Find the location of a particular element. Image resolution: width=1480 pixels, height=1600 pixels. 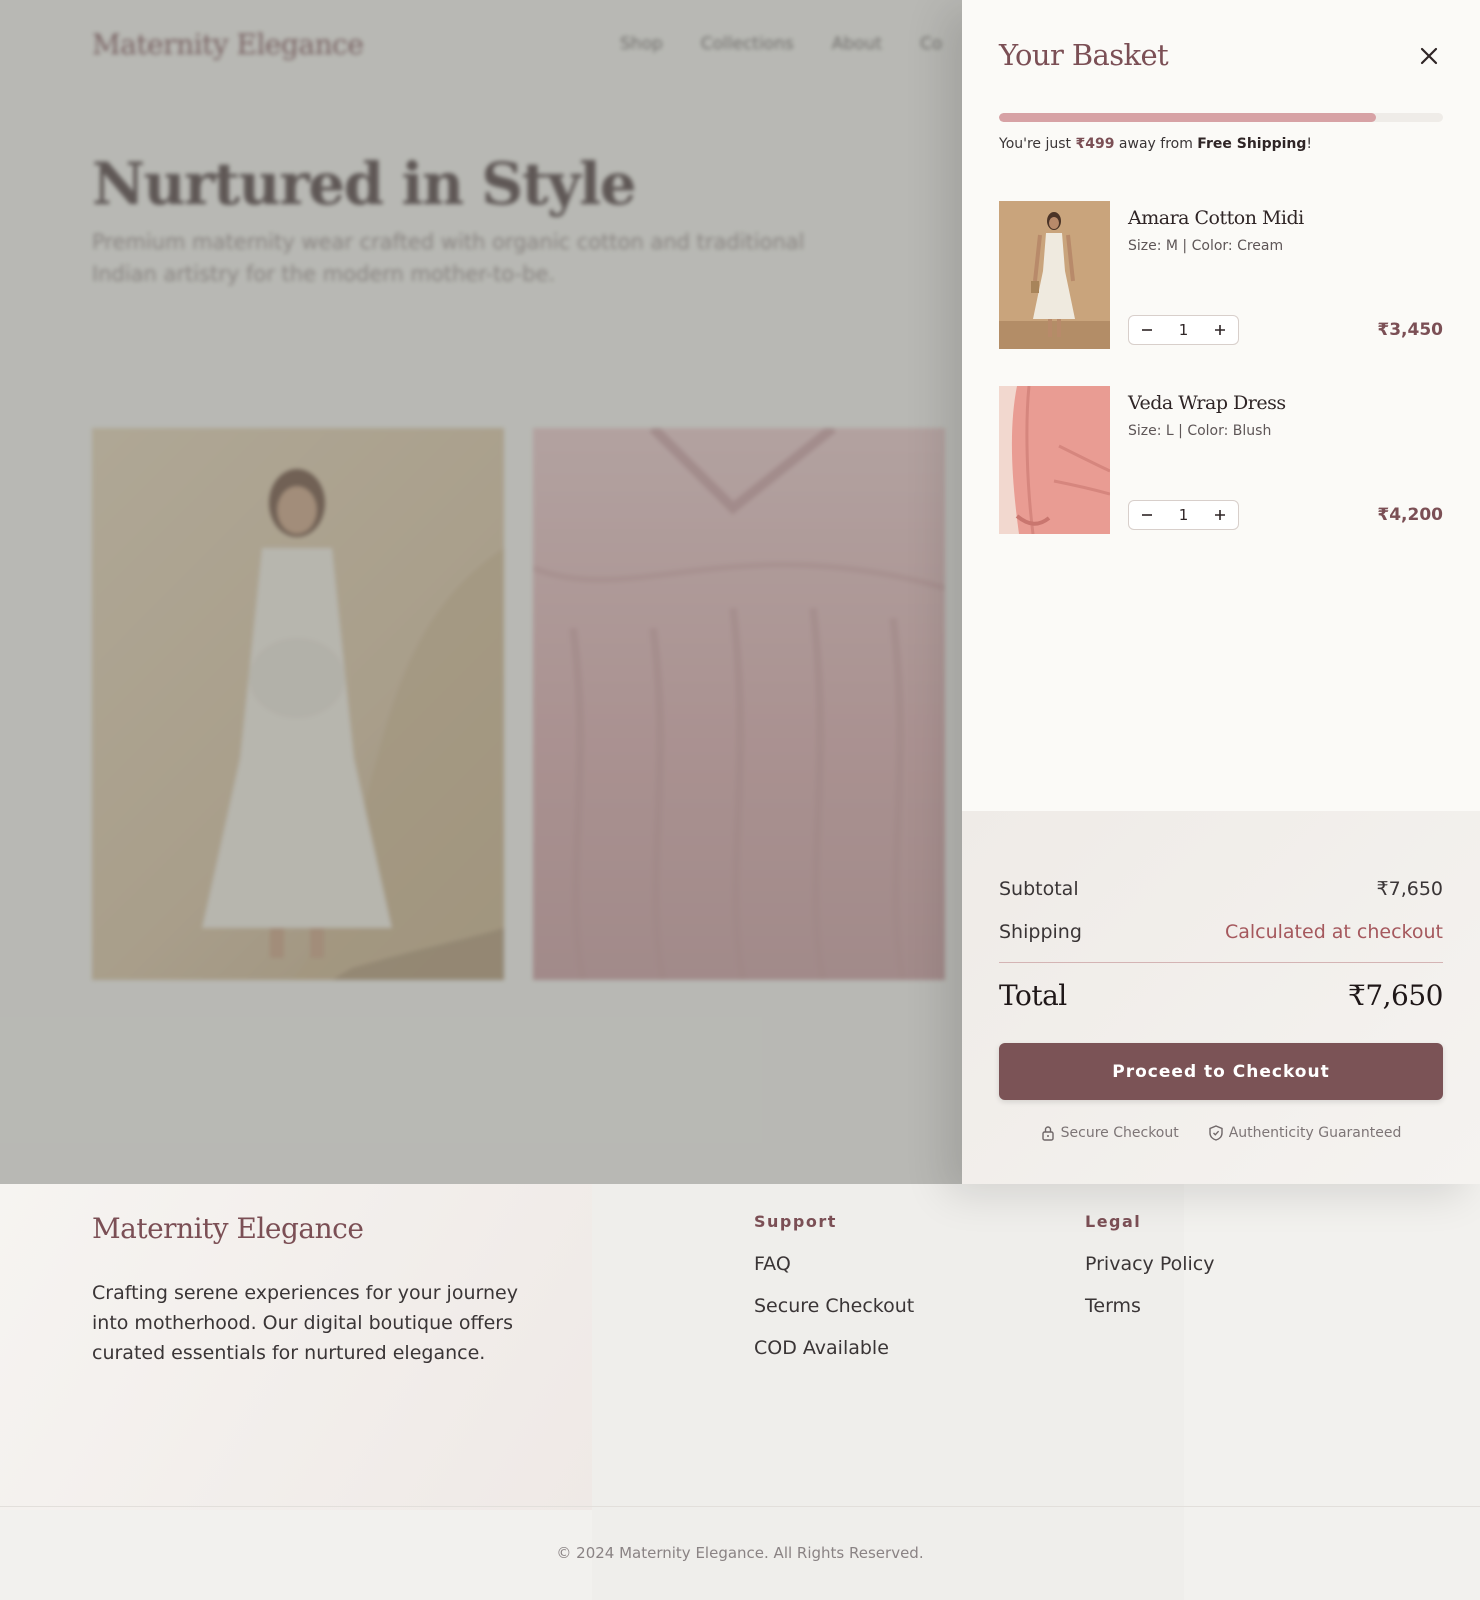

trust-auth-label: Authenticity Guaranteed is located at coordinates (1315, 1133).